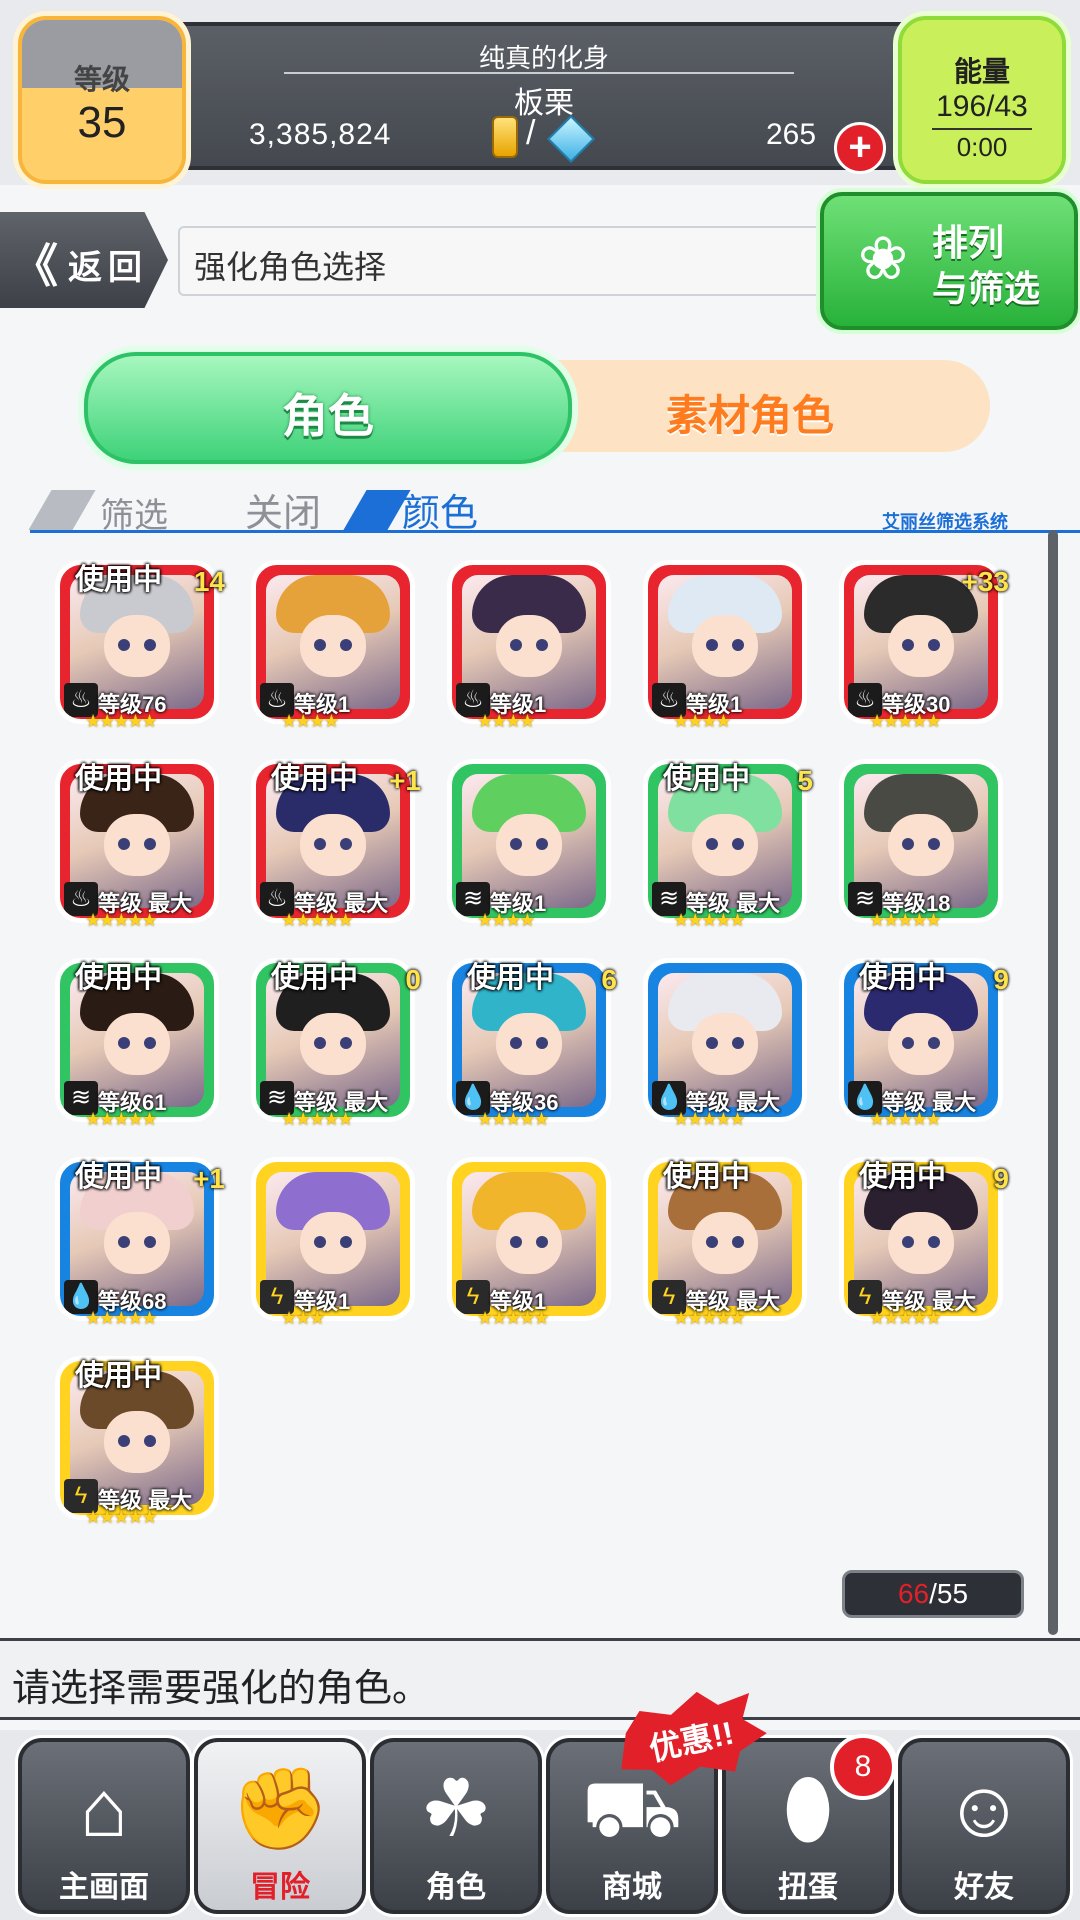  Describe the element at coordinates (984, 1826) in the screenshot. I see `nav-friends: ☺ 好友` at that location.